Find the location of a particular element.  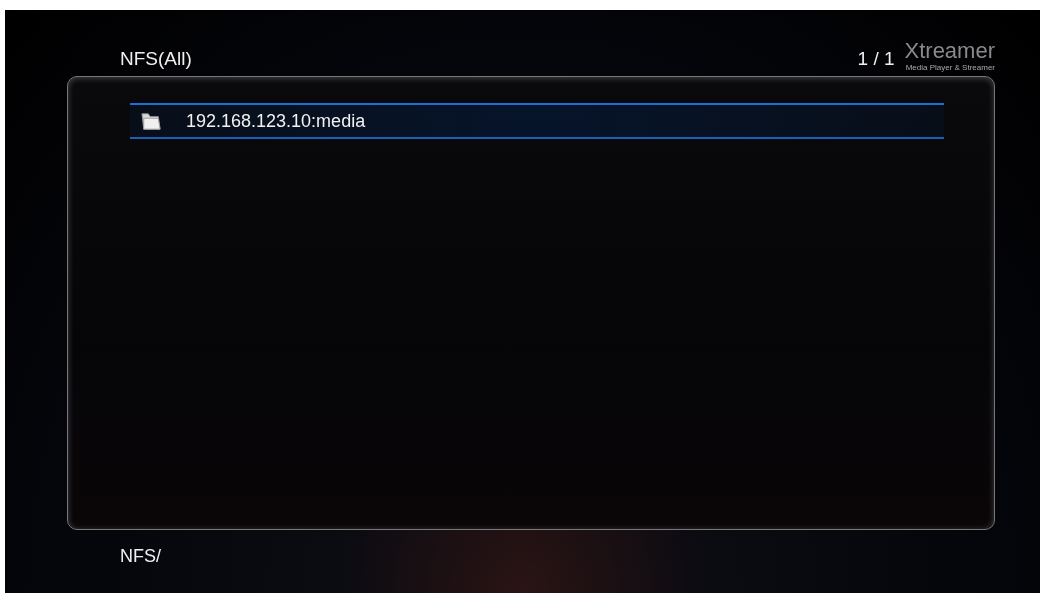

page-counter: 1 / 1 is located at coordinates (876, 59).